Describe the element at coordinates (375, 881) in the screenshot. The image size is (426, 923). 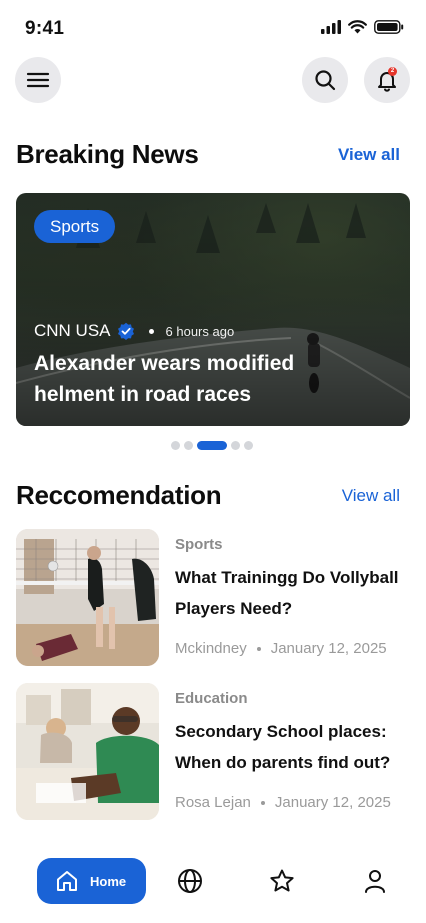
I see `profile-icon` at that location.